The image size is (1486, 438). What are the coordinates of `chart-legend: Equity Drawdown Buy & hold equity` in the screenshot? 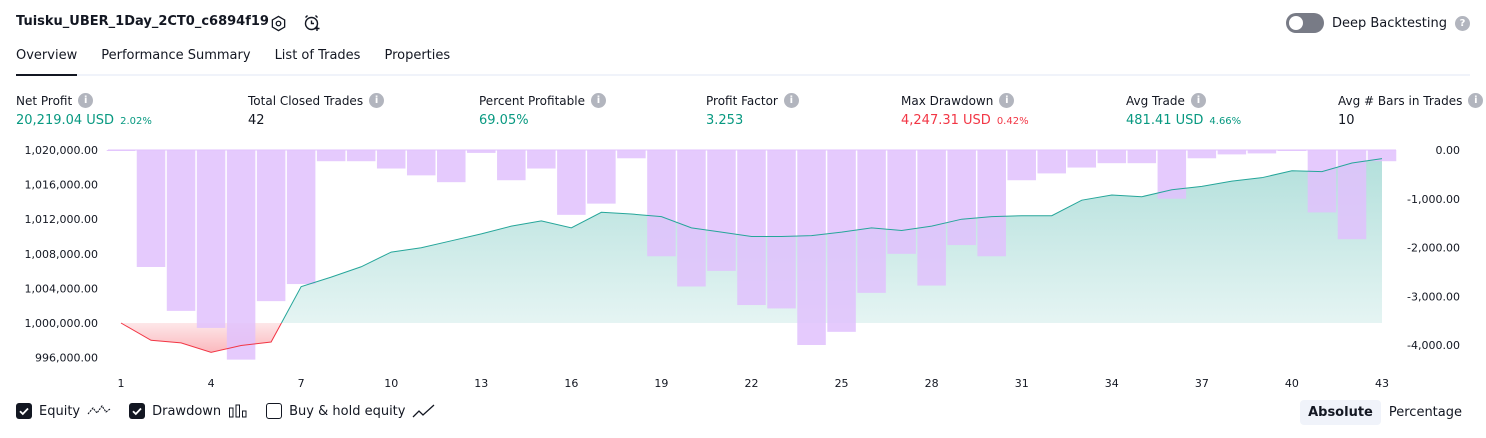 It's located at (226, 411).